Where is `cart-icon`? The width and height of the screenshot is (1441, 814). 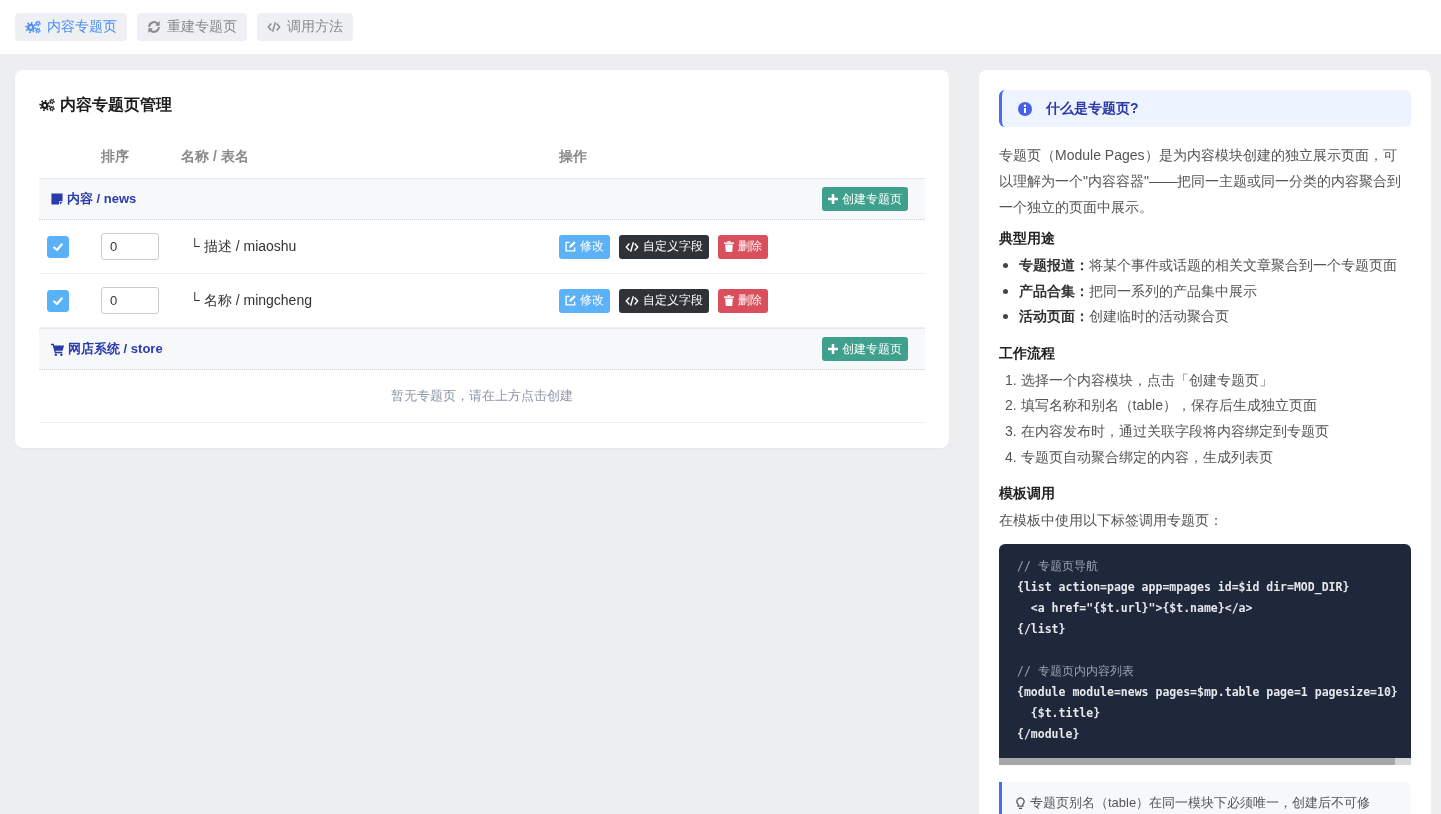
cart-icon is located at coordinates (57, 349).